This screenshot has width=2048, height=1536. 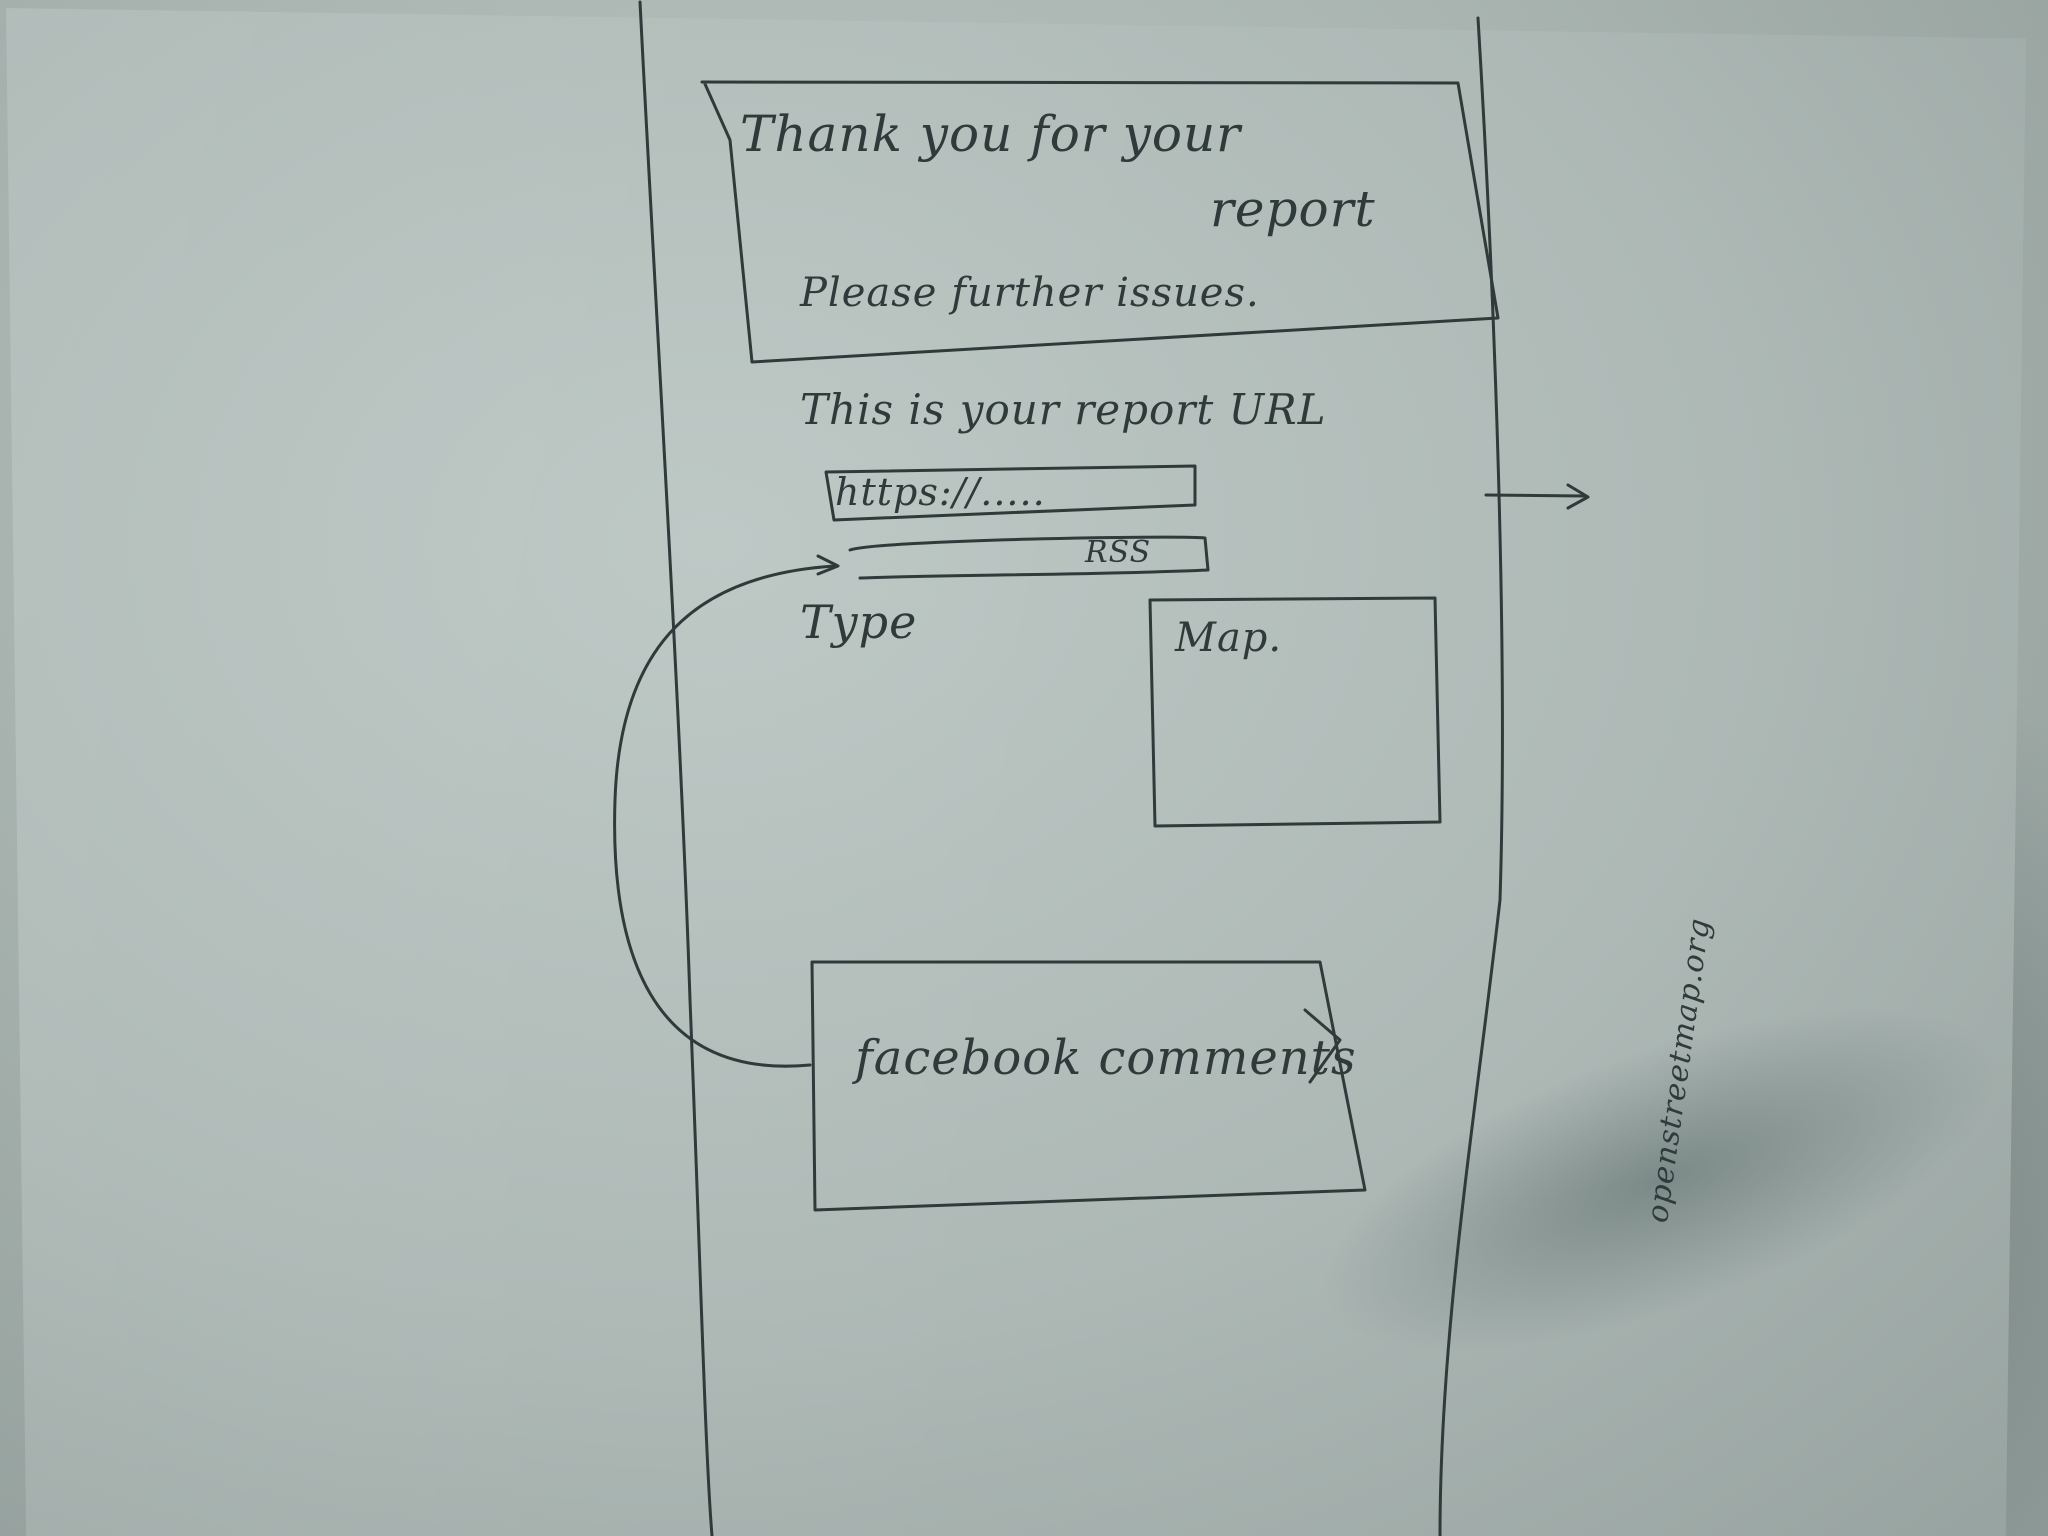 I want to click on map-label: Map., so click(x=1229, y=638).